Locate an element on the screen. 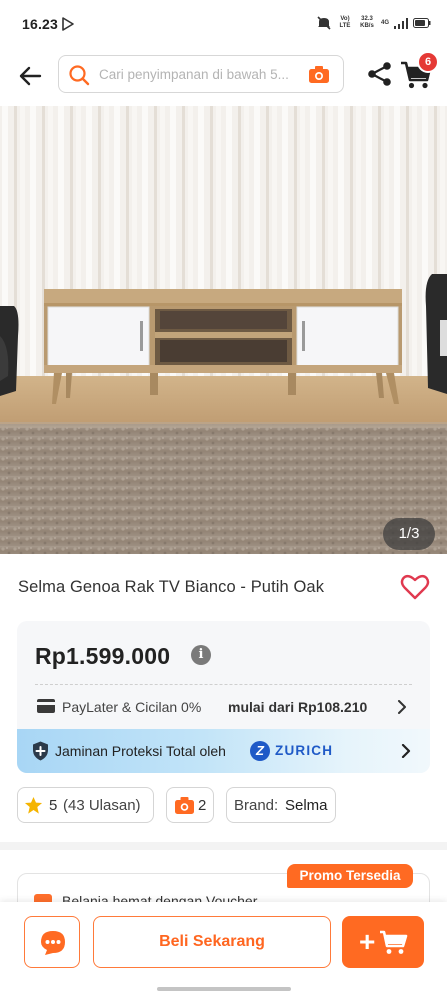 This screenshot has width=447, height=1000. add-to-cart-plus: + is located at coordinates (367, 942).